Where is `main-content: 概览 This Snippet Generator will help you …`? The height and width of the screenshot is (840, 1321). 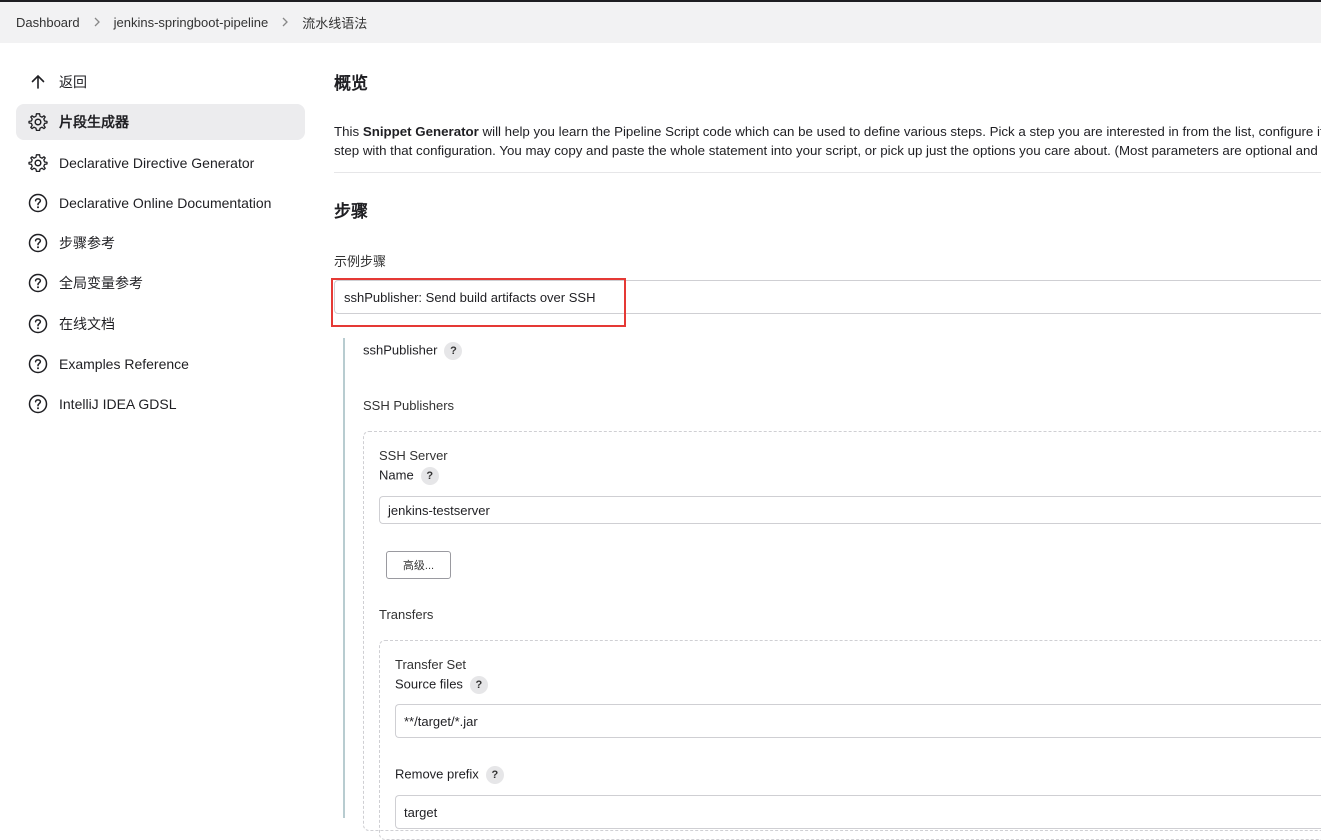
main-content: 概览 This Snippet Generator will help you … is located at coordinates (827, 116).